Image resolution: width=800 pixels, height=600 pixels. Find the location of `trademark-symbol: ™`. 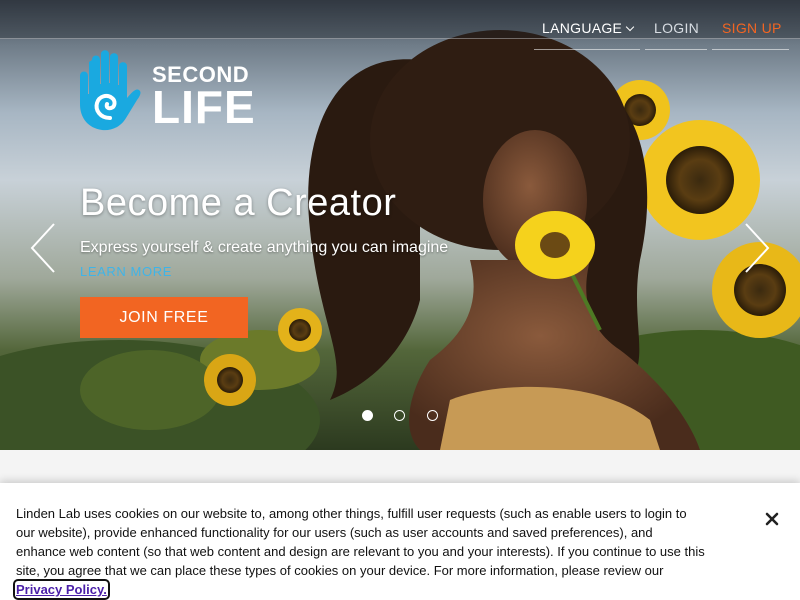

trademark-symbol: ™ is located at coordinates (250, 123).